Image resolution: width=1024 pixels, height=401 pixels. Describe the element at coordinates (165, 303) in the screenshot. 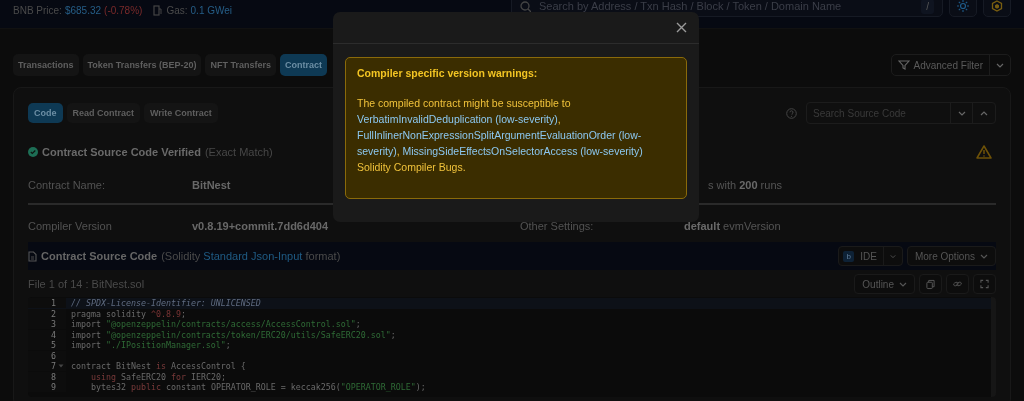

I see `code-line: // SPDX-License-Identifier: UNLICENSED` at that location.